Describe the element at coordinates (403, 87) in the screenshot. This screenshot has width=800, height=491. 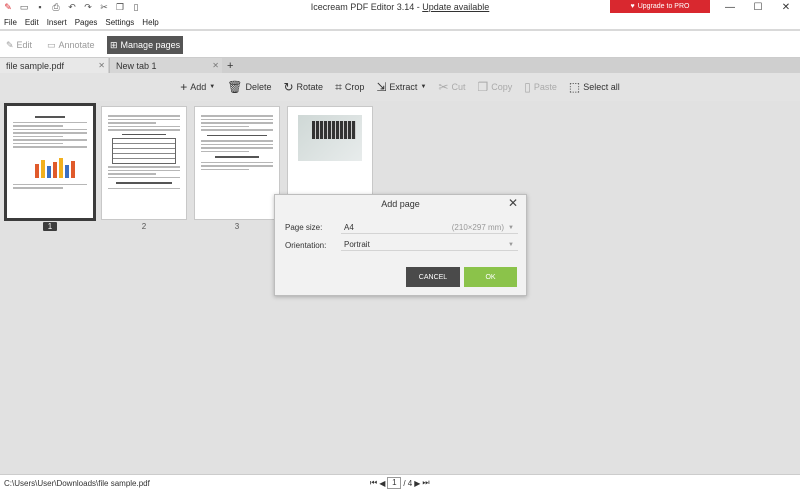
I see `extract-label: Extract` at that location.